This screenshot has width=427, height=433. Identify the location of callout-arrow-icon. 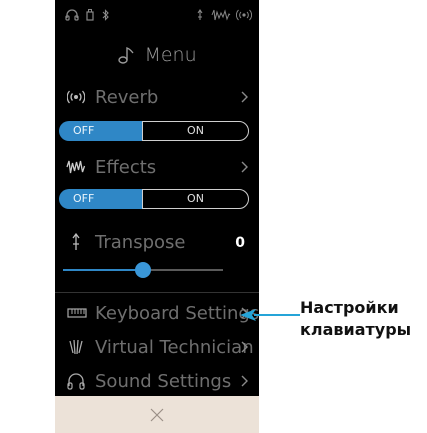
(270, 315).